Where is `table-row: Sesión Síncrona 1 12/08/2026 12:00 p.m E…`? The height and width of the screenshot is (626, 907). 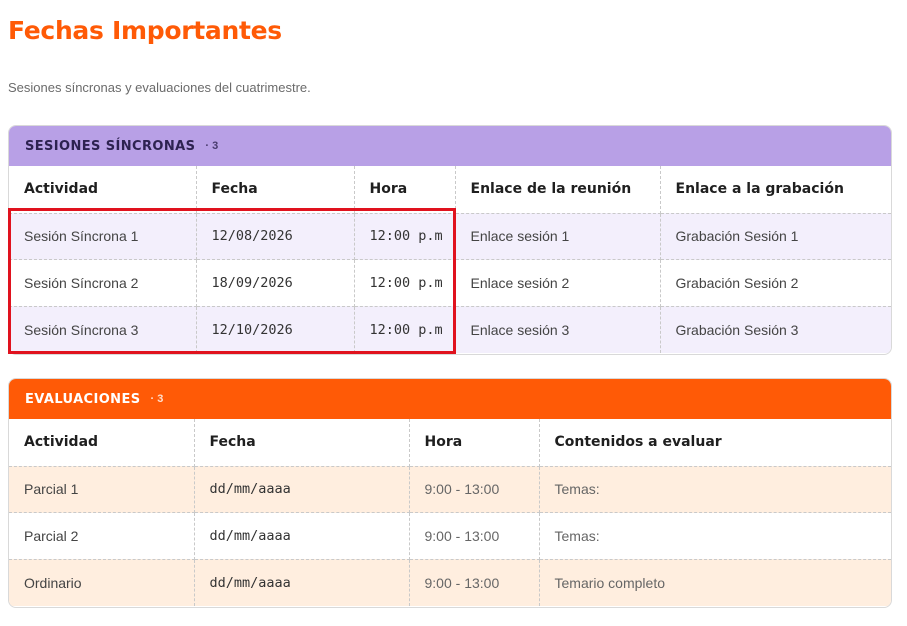
table-row: Sesión Síncrona 1 12/08/2026 12:00 p.m E… is located at coordinates (450, 236).